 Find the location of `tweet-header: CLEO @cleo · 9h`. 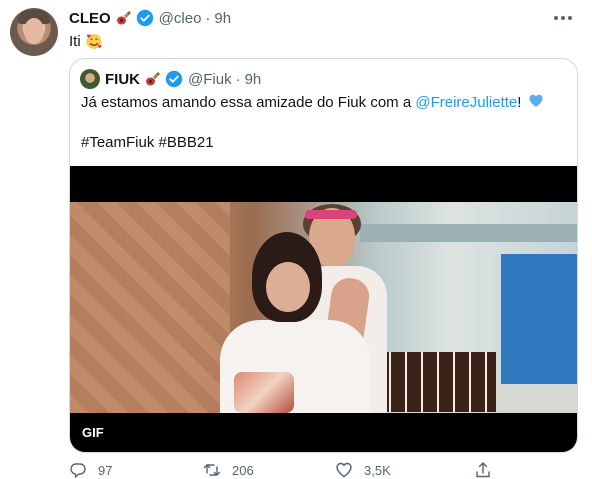

tweet-header: CLEO @cleo · 9h is located at coordinates (150, 18).